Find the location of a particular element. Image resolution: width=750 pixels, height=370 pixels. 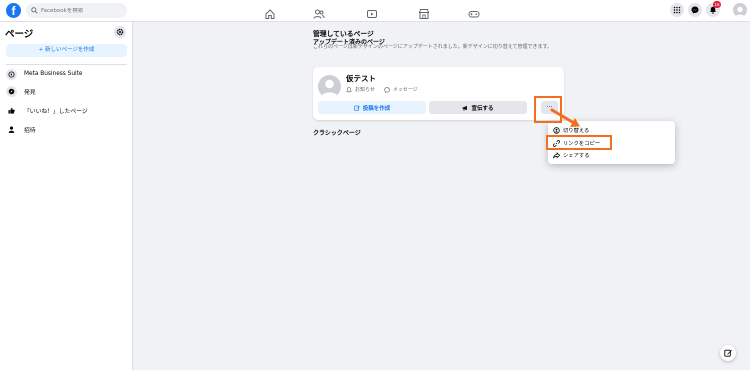

promote-button: 宣伝する is located at coordinates (478, 107).